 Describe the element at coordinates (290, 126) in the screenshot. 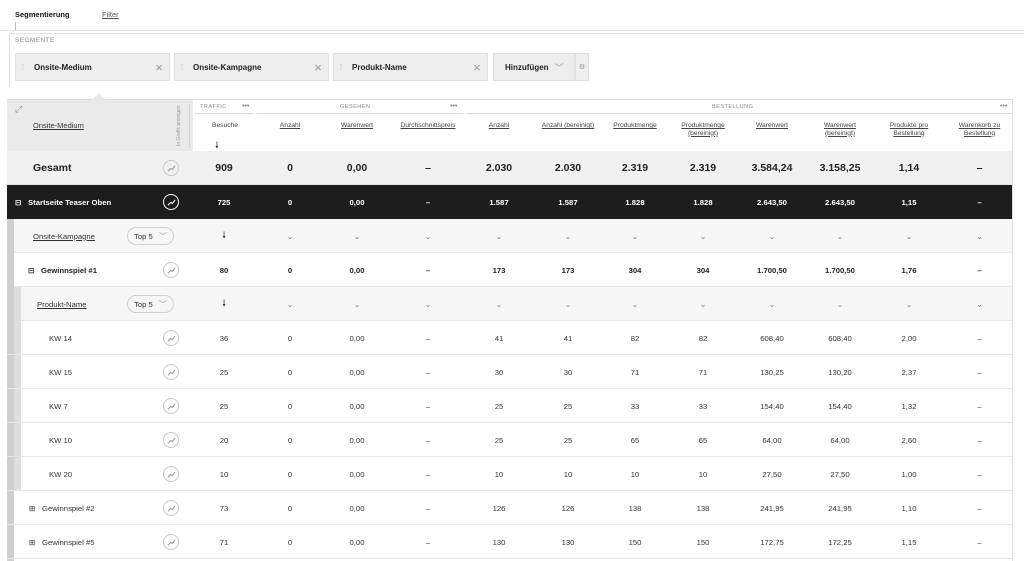

I see `column-header-anzahl: Anzahl` at that location.